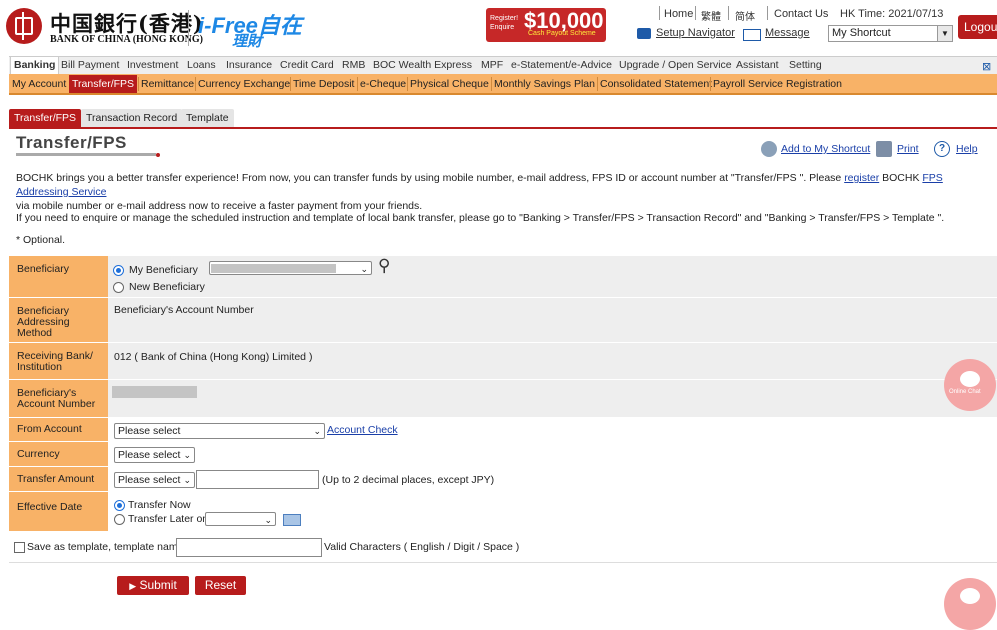 This screenshot has width=997, height=630. Describe the element at coordinates (977, 27) in the screenshot. I see `logout-button: Logout` at that location.